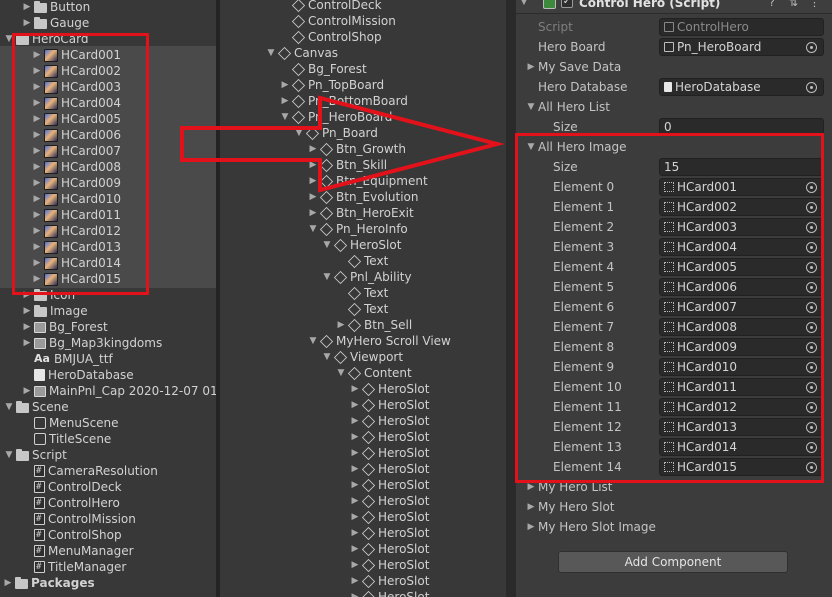 The height and width of the screenshot is (597, 832). I want to click on hierarchy-item: ▶ Pn_BottomBoard, so click(344, 101).